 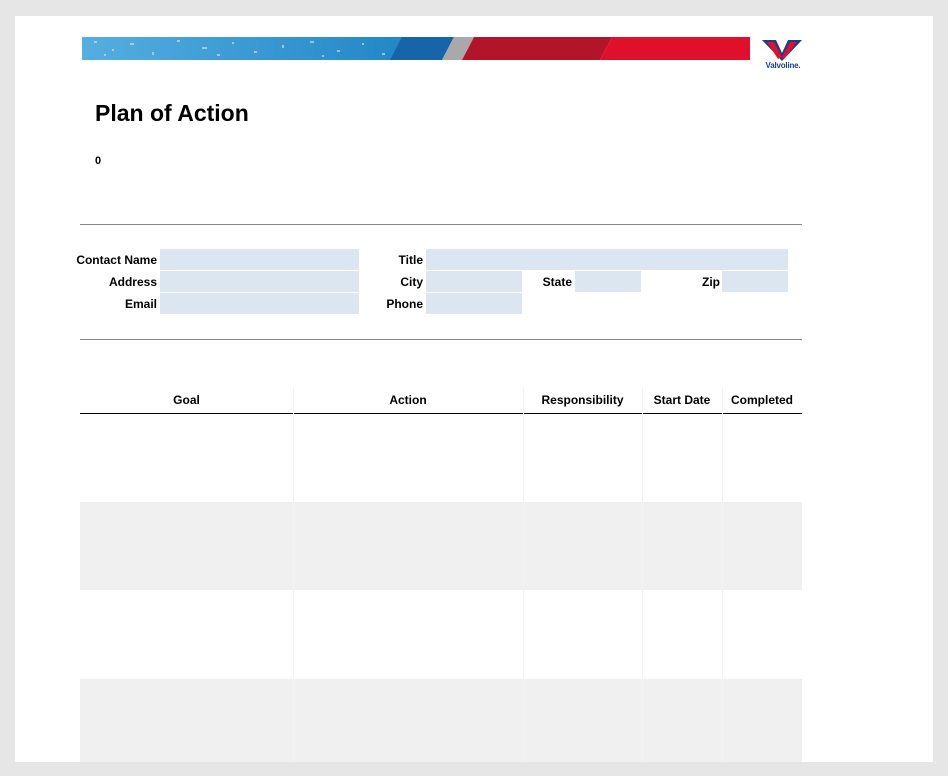 What do you see at coordinates (98, 161) in the screenshot?
I see `page-subtitle: 0` at bounding box center [98, 161].